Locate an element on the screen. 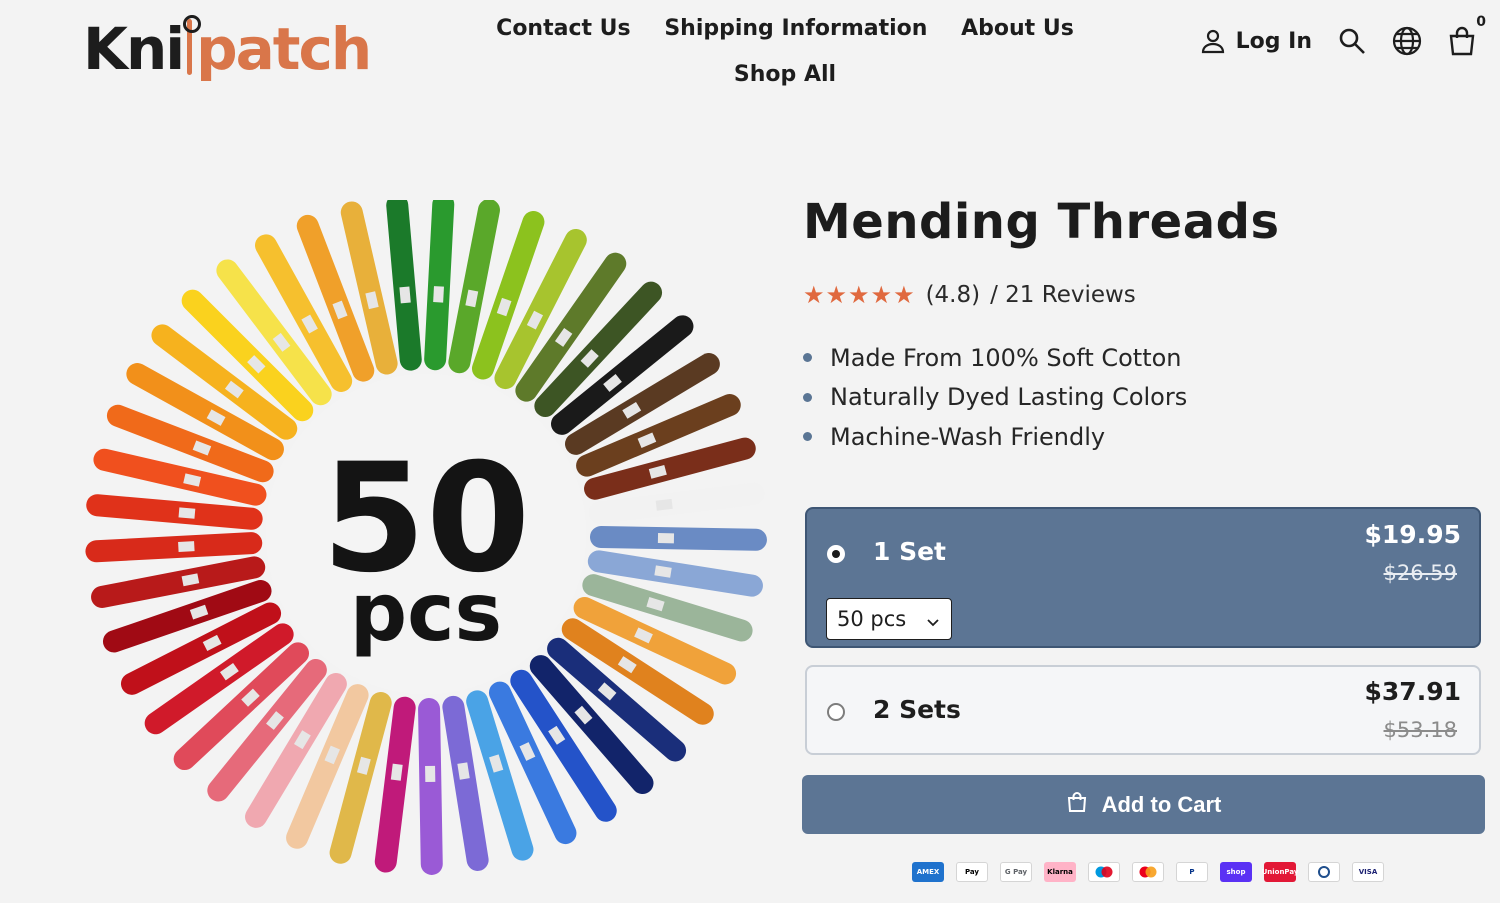 The width and height of the screenshot is (1500, 903). payment-methods: AMEX Pay G Pay Klarna Pshop UnionPay VISA is located at coordinates (1148, 872).